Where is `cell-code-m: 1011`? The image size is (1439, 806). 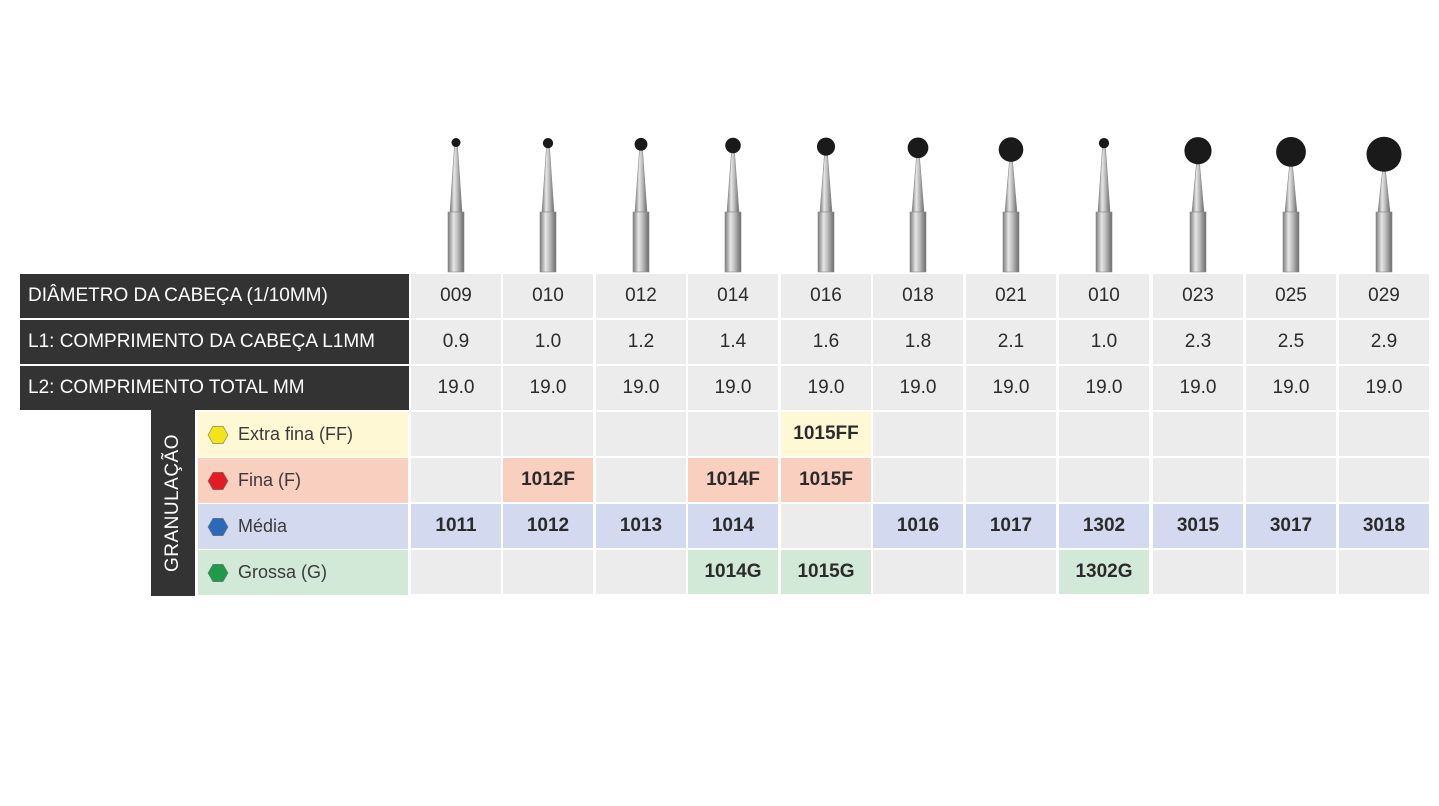
cell-code-m: 1011 is located at coordinates (456, 526).